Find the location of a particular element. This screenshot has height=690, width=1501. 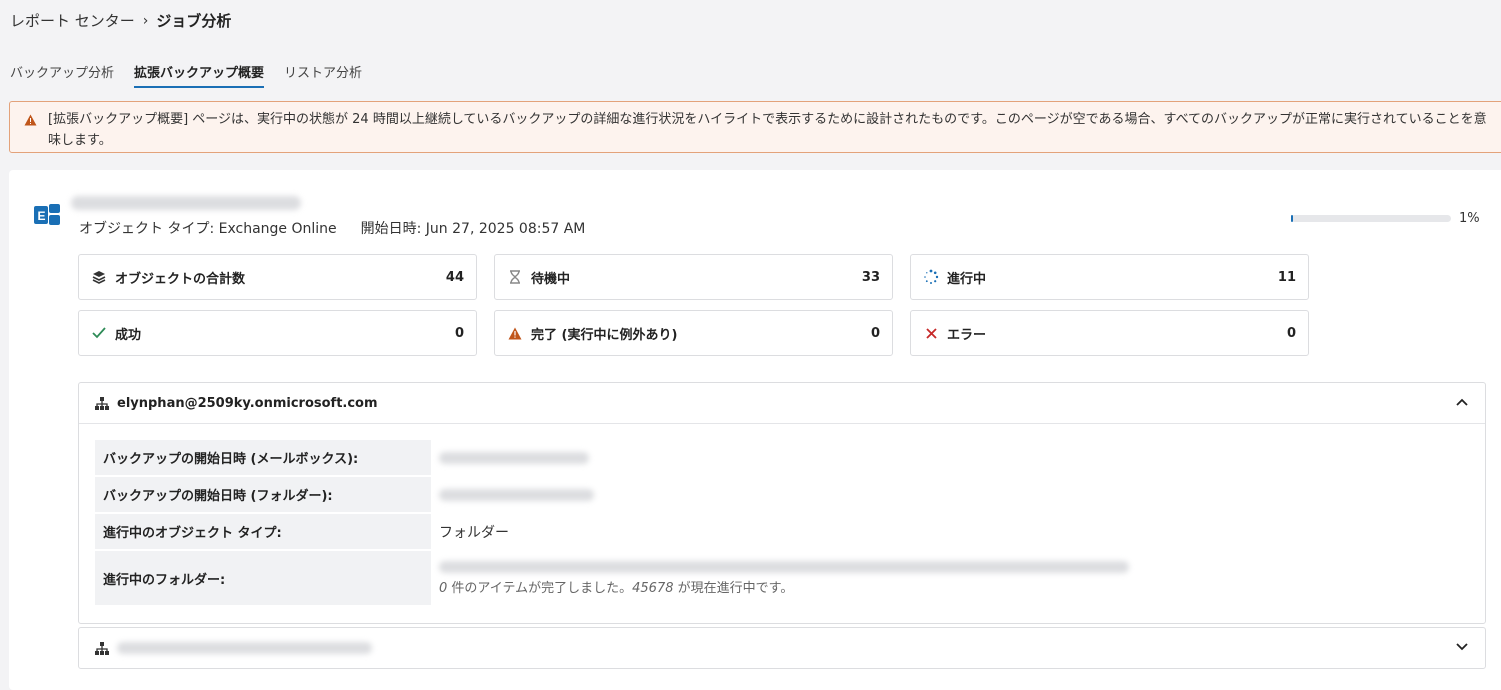

stat-waiting: 待機中 33 is located at coordinates (693, 277).